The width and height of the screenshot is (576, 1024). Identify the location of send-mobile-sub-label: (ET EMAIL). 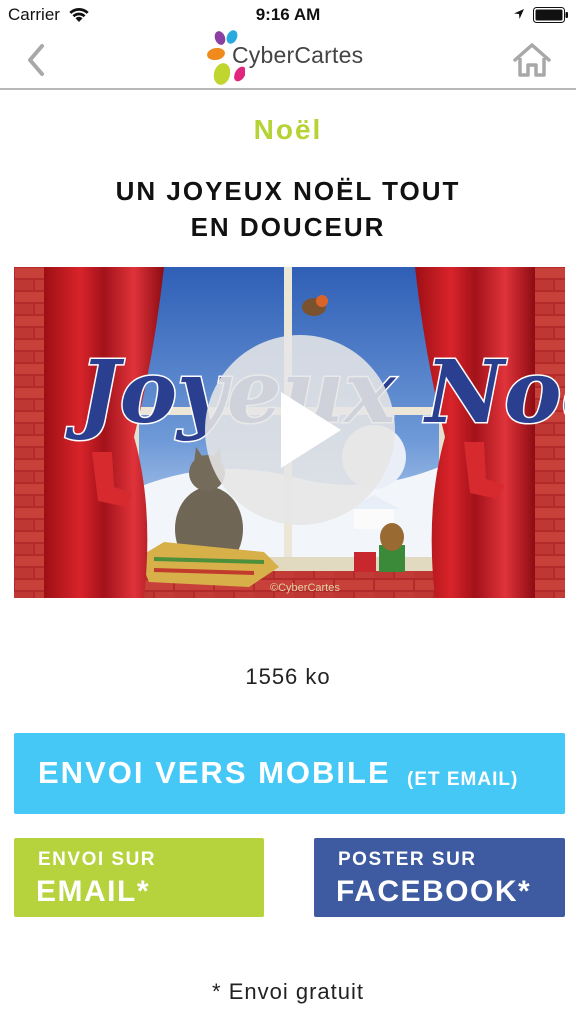
(463, 779).